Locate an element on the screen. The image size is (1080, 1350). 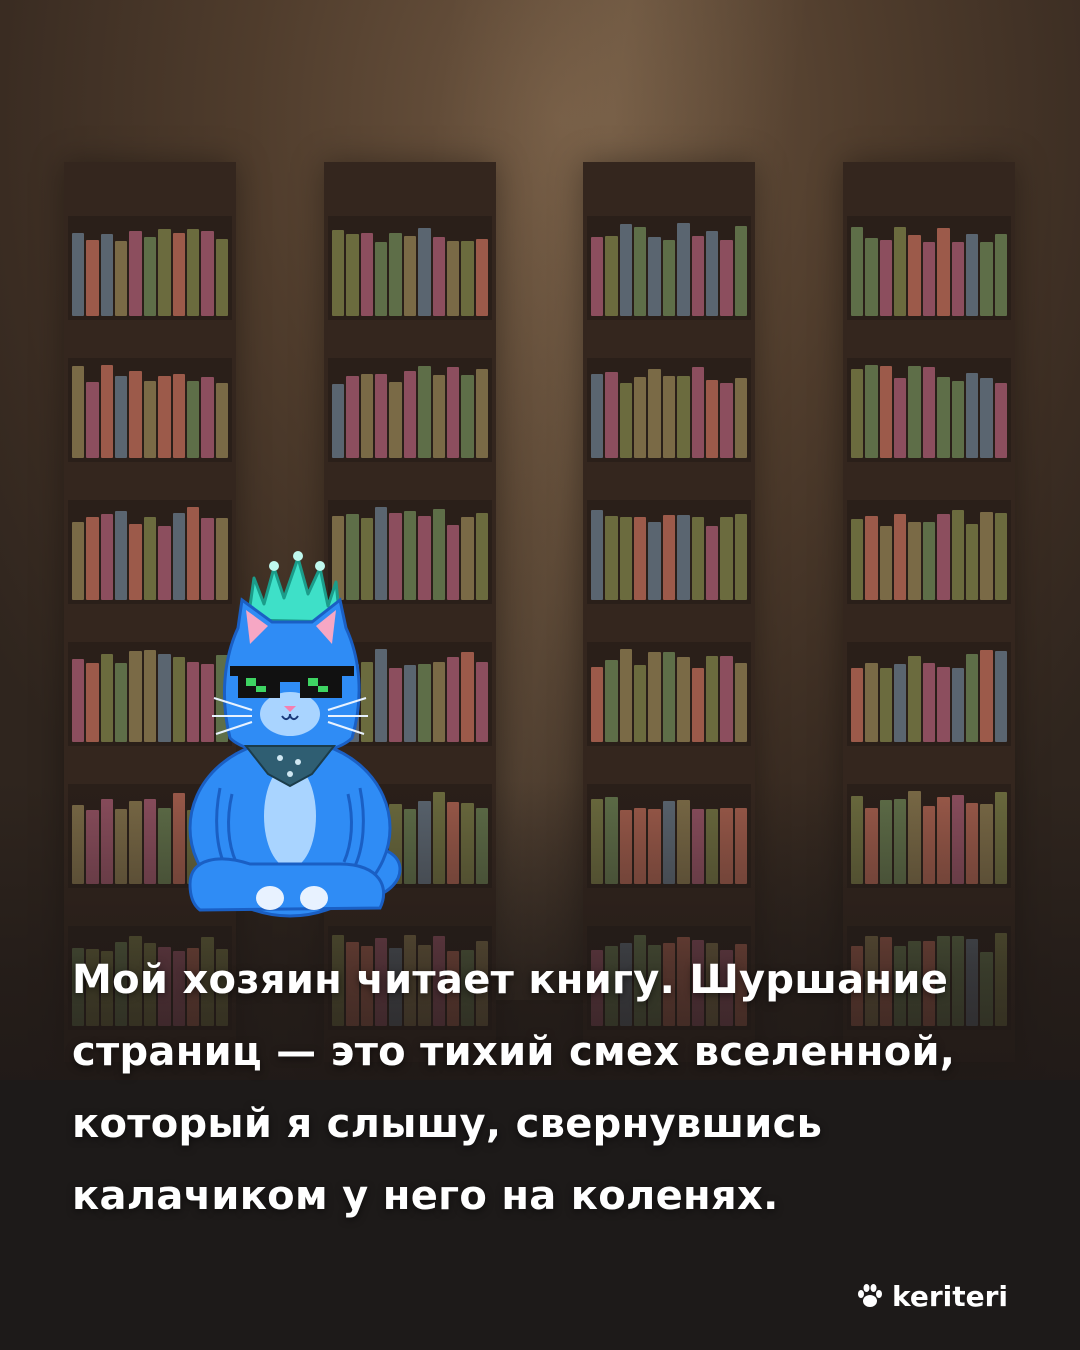
caption-line-1: Мой хозяин читает книгу. Шуршание is located at coordinates (510, 980).